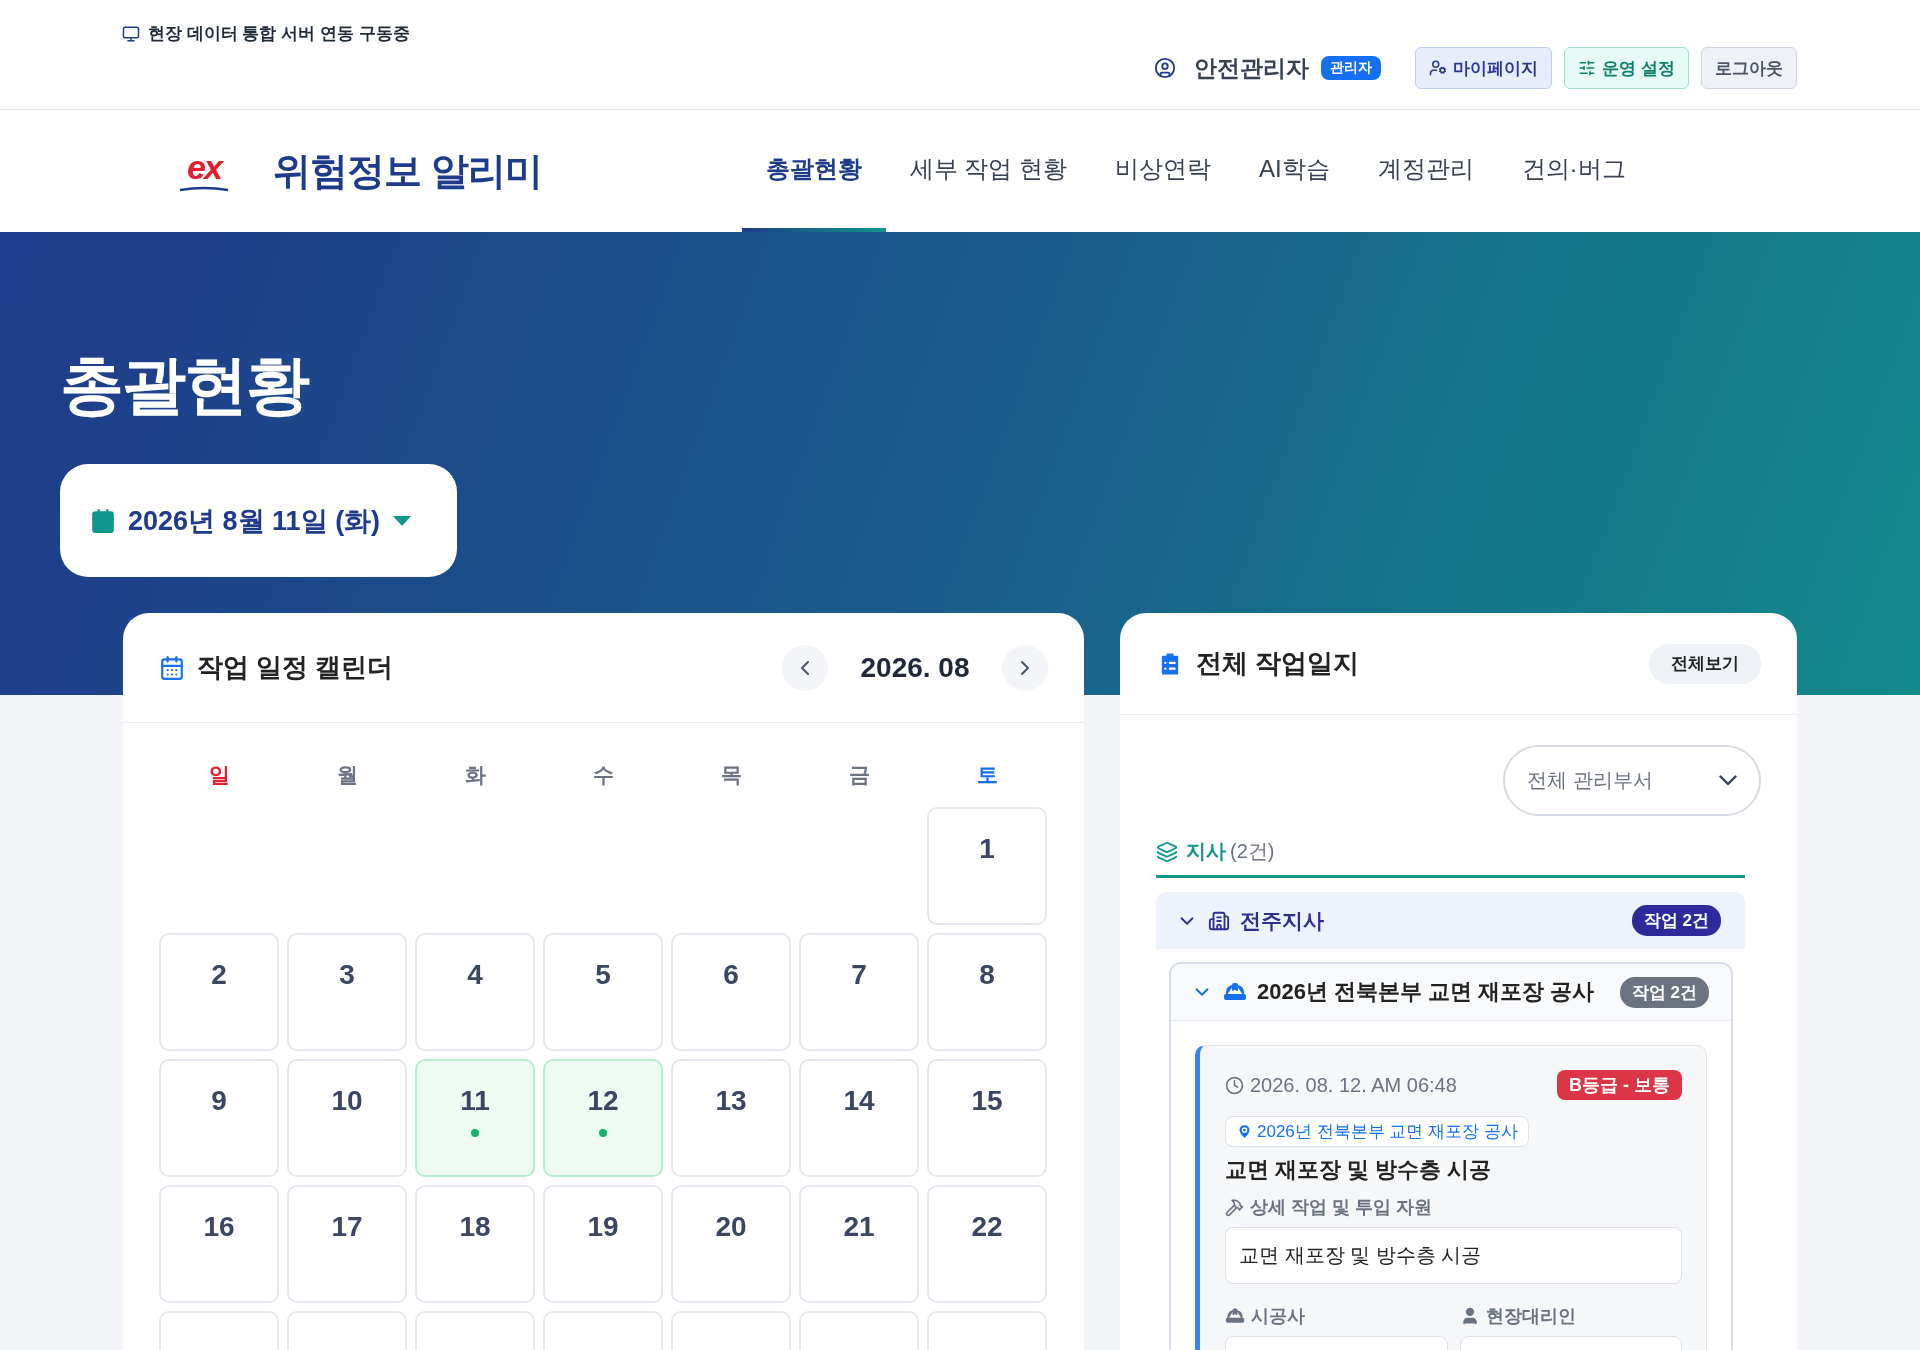 Image resolution: width=1920 pixels, height=1350 pixels. What do you see at coordinates (1451, 1197) in the screenshot?
I see `work-log-entry: 2026. 08. 12. AM 06:48 B등급 - 보통 2026년 전북본부 교면 재포장 공사 교면 재포장 및 방수층 시공 상세 작업 및 투입 자원 교면 재포장 및 방수층 시공 시공사 현장대리인` at bounding box center [1451, 1197].